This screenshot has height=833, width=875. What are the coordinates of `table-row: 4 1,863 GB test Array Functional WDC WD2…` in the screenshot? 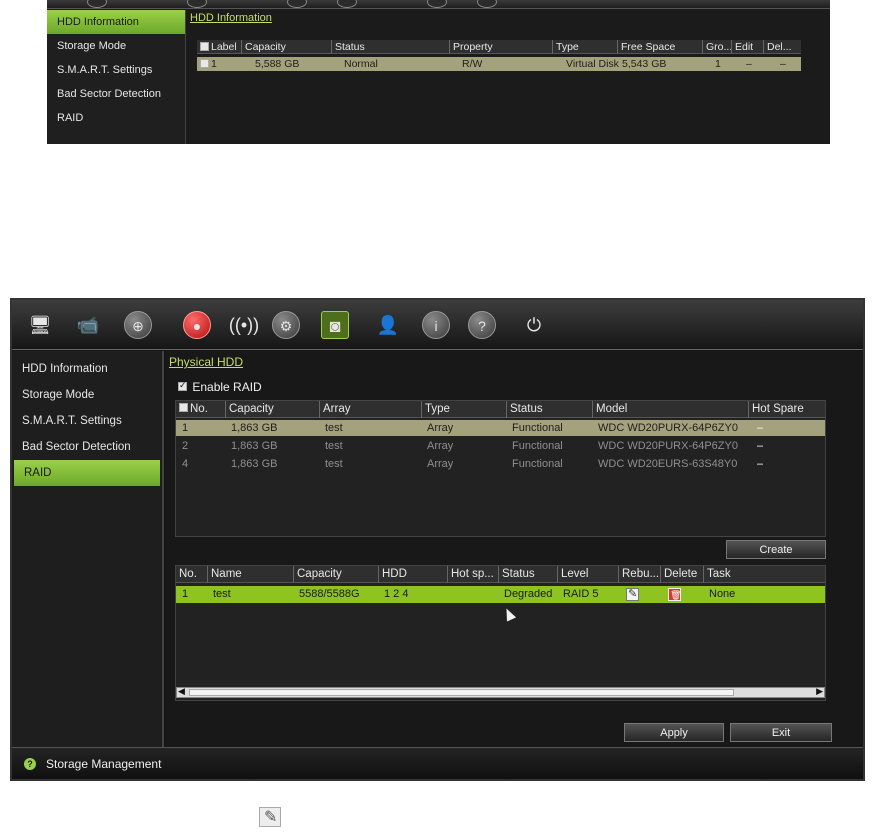 It's located at (500, 464).